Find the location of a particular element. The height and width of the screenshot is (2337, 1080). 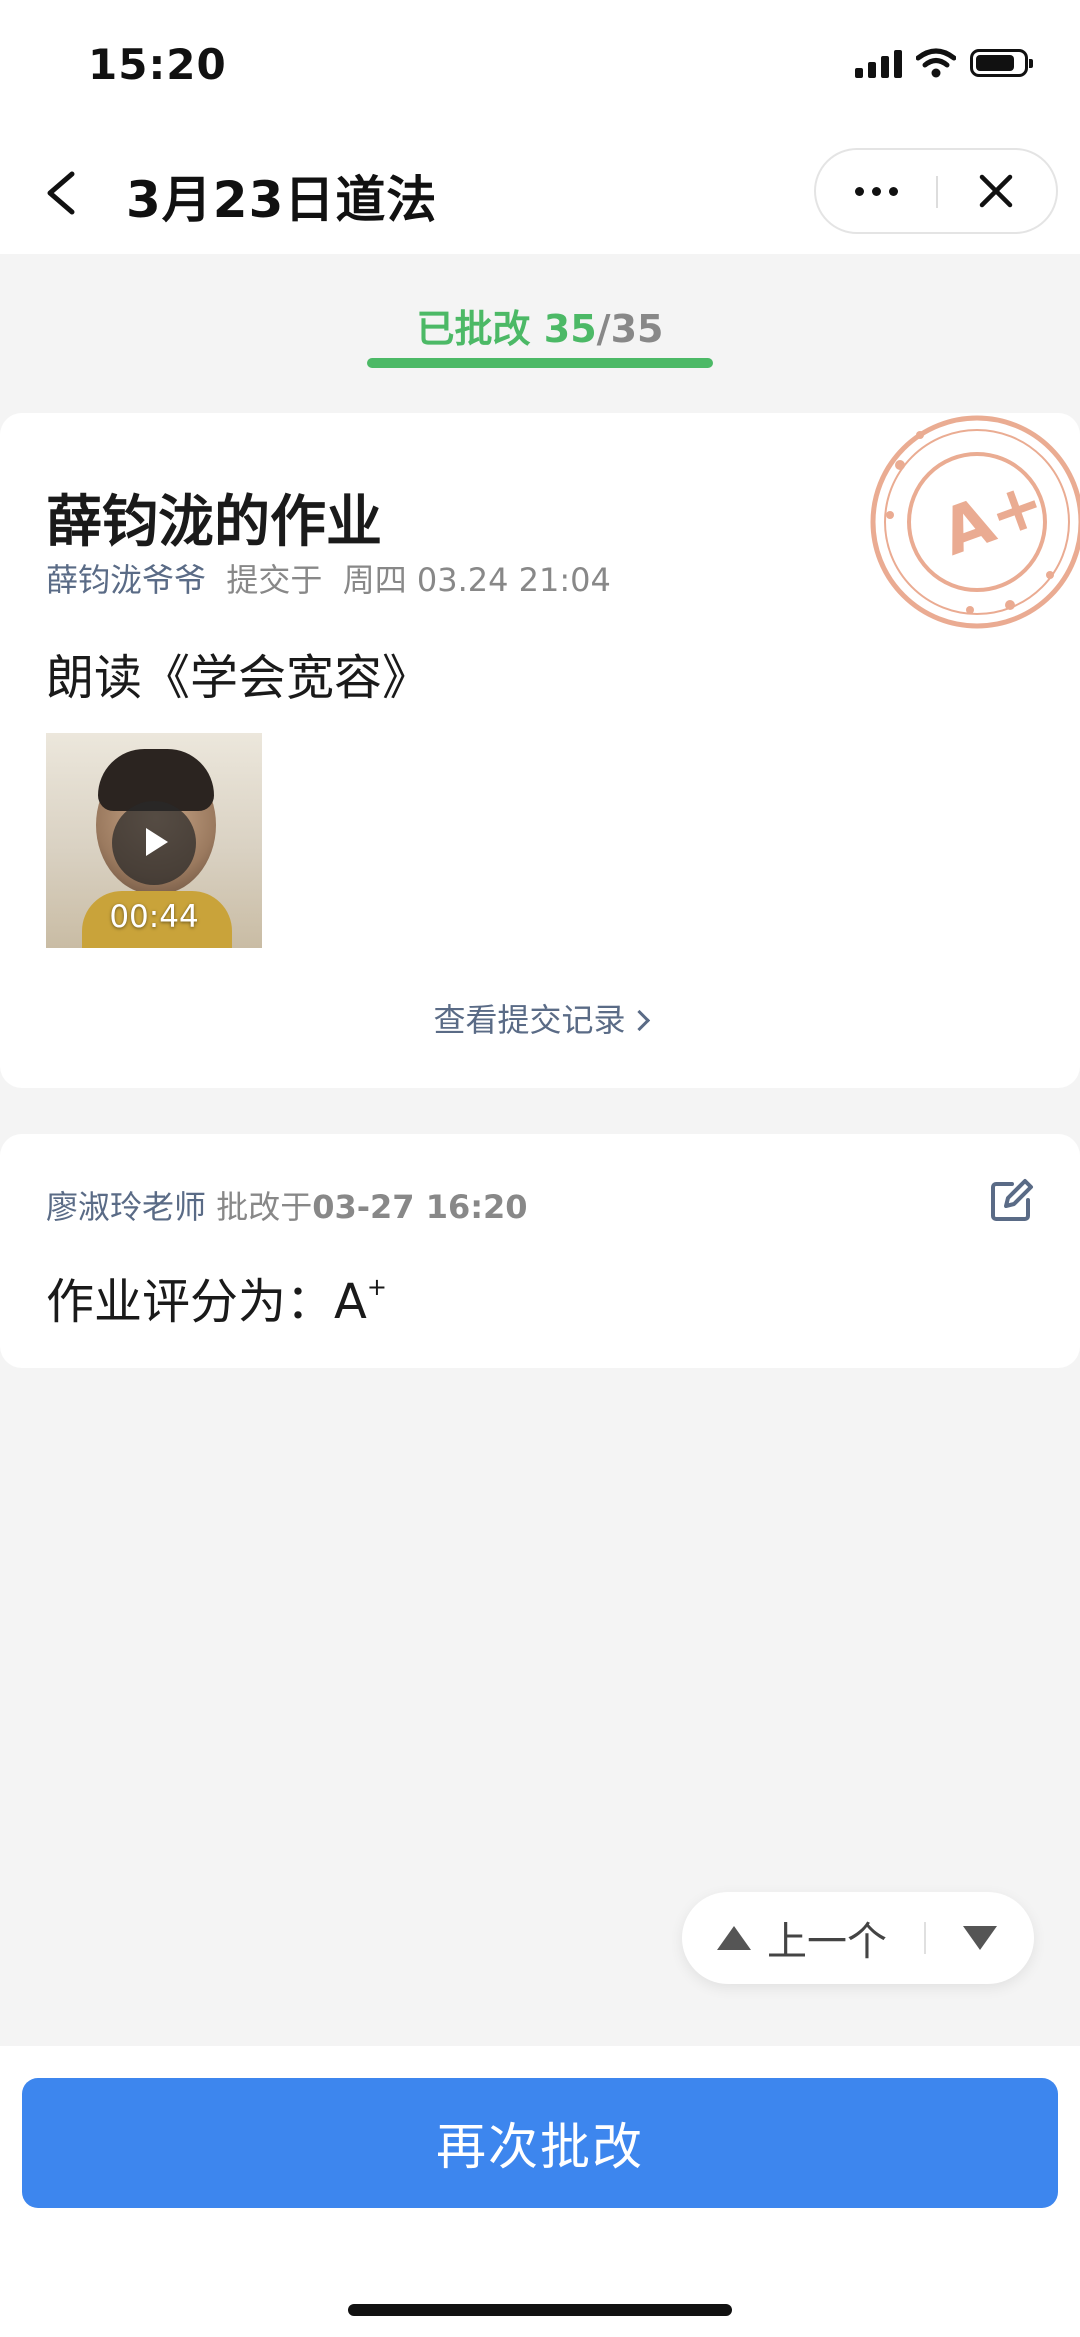

submitter-name: 薛钧泷爷爷 is located at coordinates (126, 580).